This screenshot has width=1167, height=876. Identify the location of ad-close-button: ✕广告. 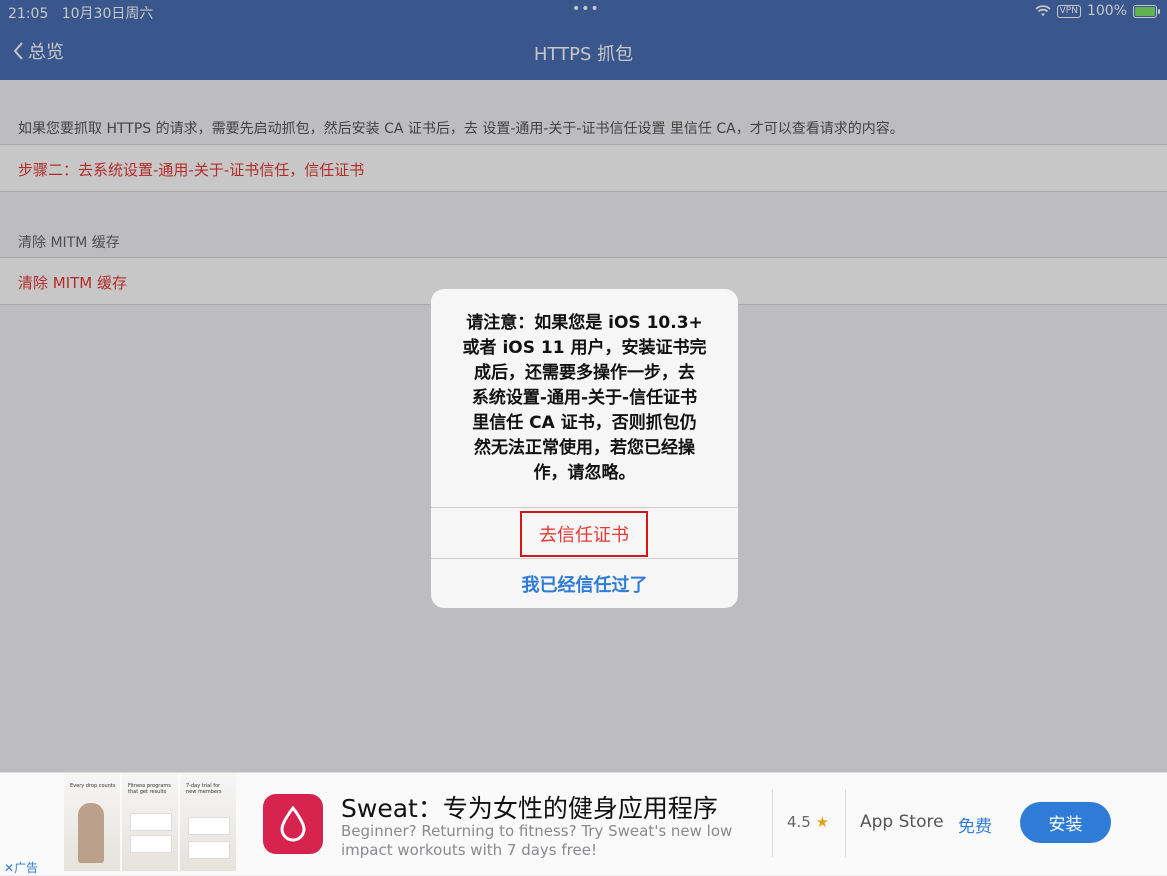
(21, 867).